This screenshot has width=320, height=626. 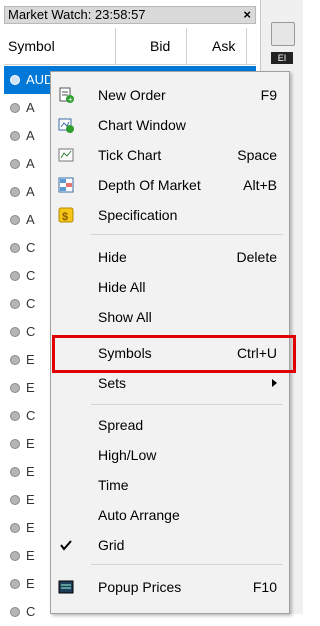 What do you see at coordinates (130, 46) in the screenshot?
I see `column-header-row: Symbol Bid Ask` at bounding box center [130, 46].